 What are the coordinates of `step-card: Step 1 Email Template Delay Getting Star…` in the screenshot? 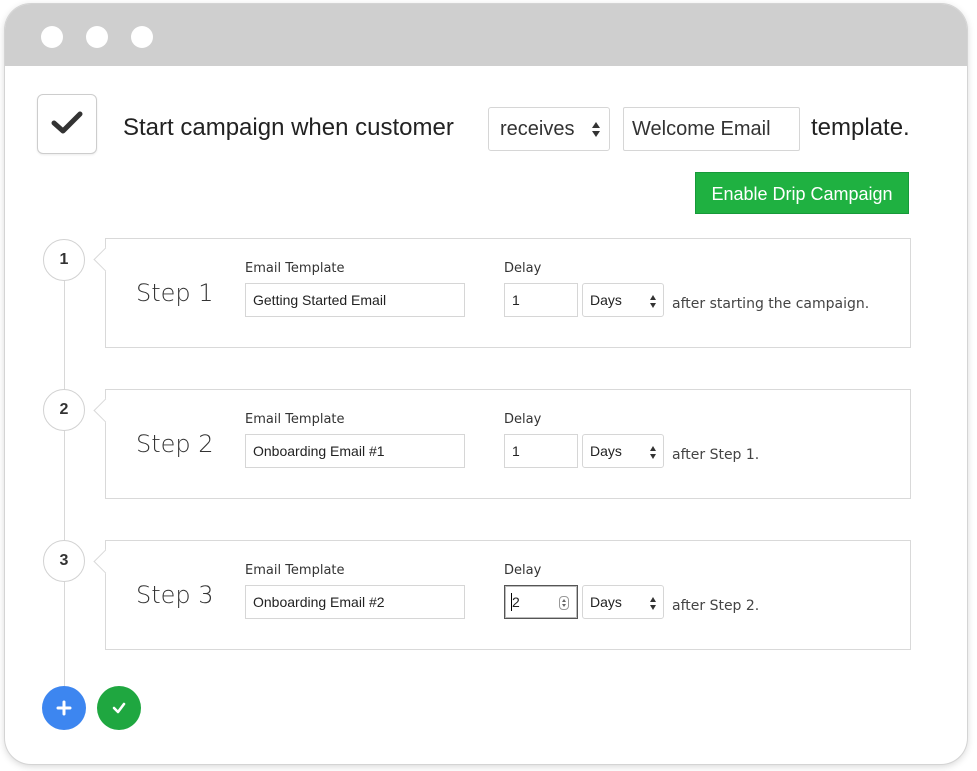 It's located at (502, 293).